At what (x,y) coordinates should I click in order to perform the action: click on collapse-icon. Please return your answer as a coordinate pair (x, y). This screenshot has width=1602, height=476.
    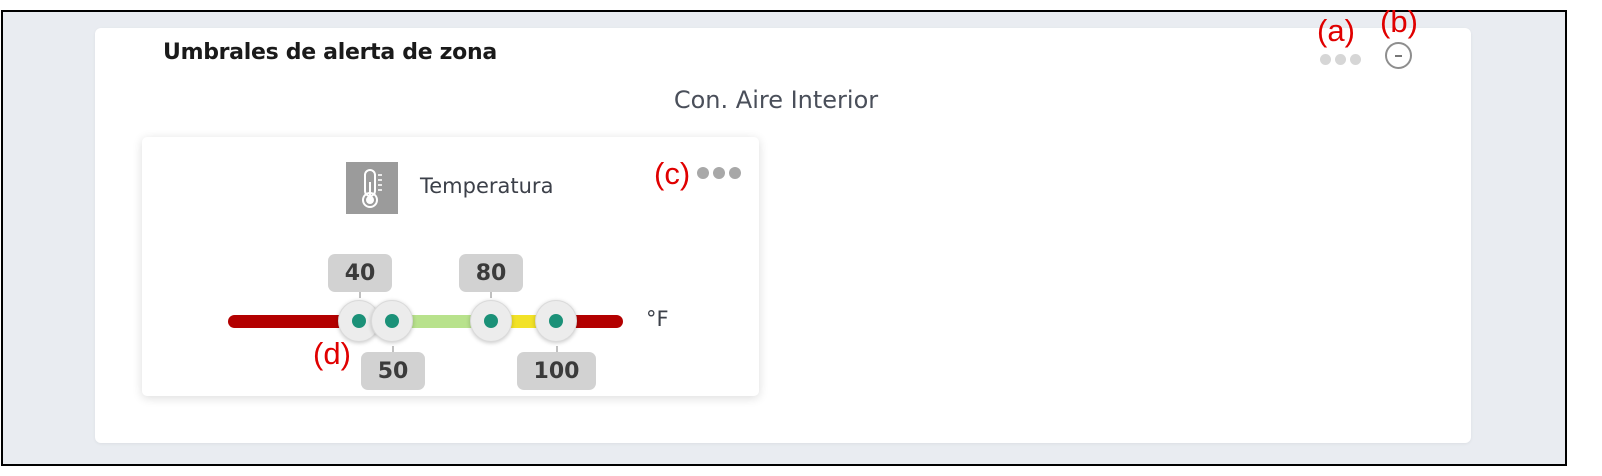
    Looking at the image, I should click on (1398, 55).